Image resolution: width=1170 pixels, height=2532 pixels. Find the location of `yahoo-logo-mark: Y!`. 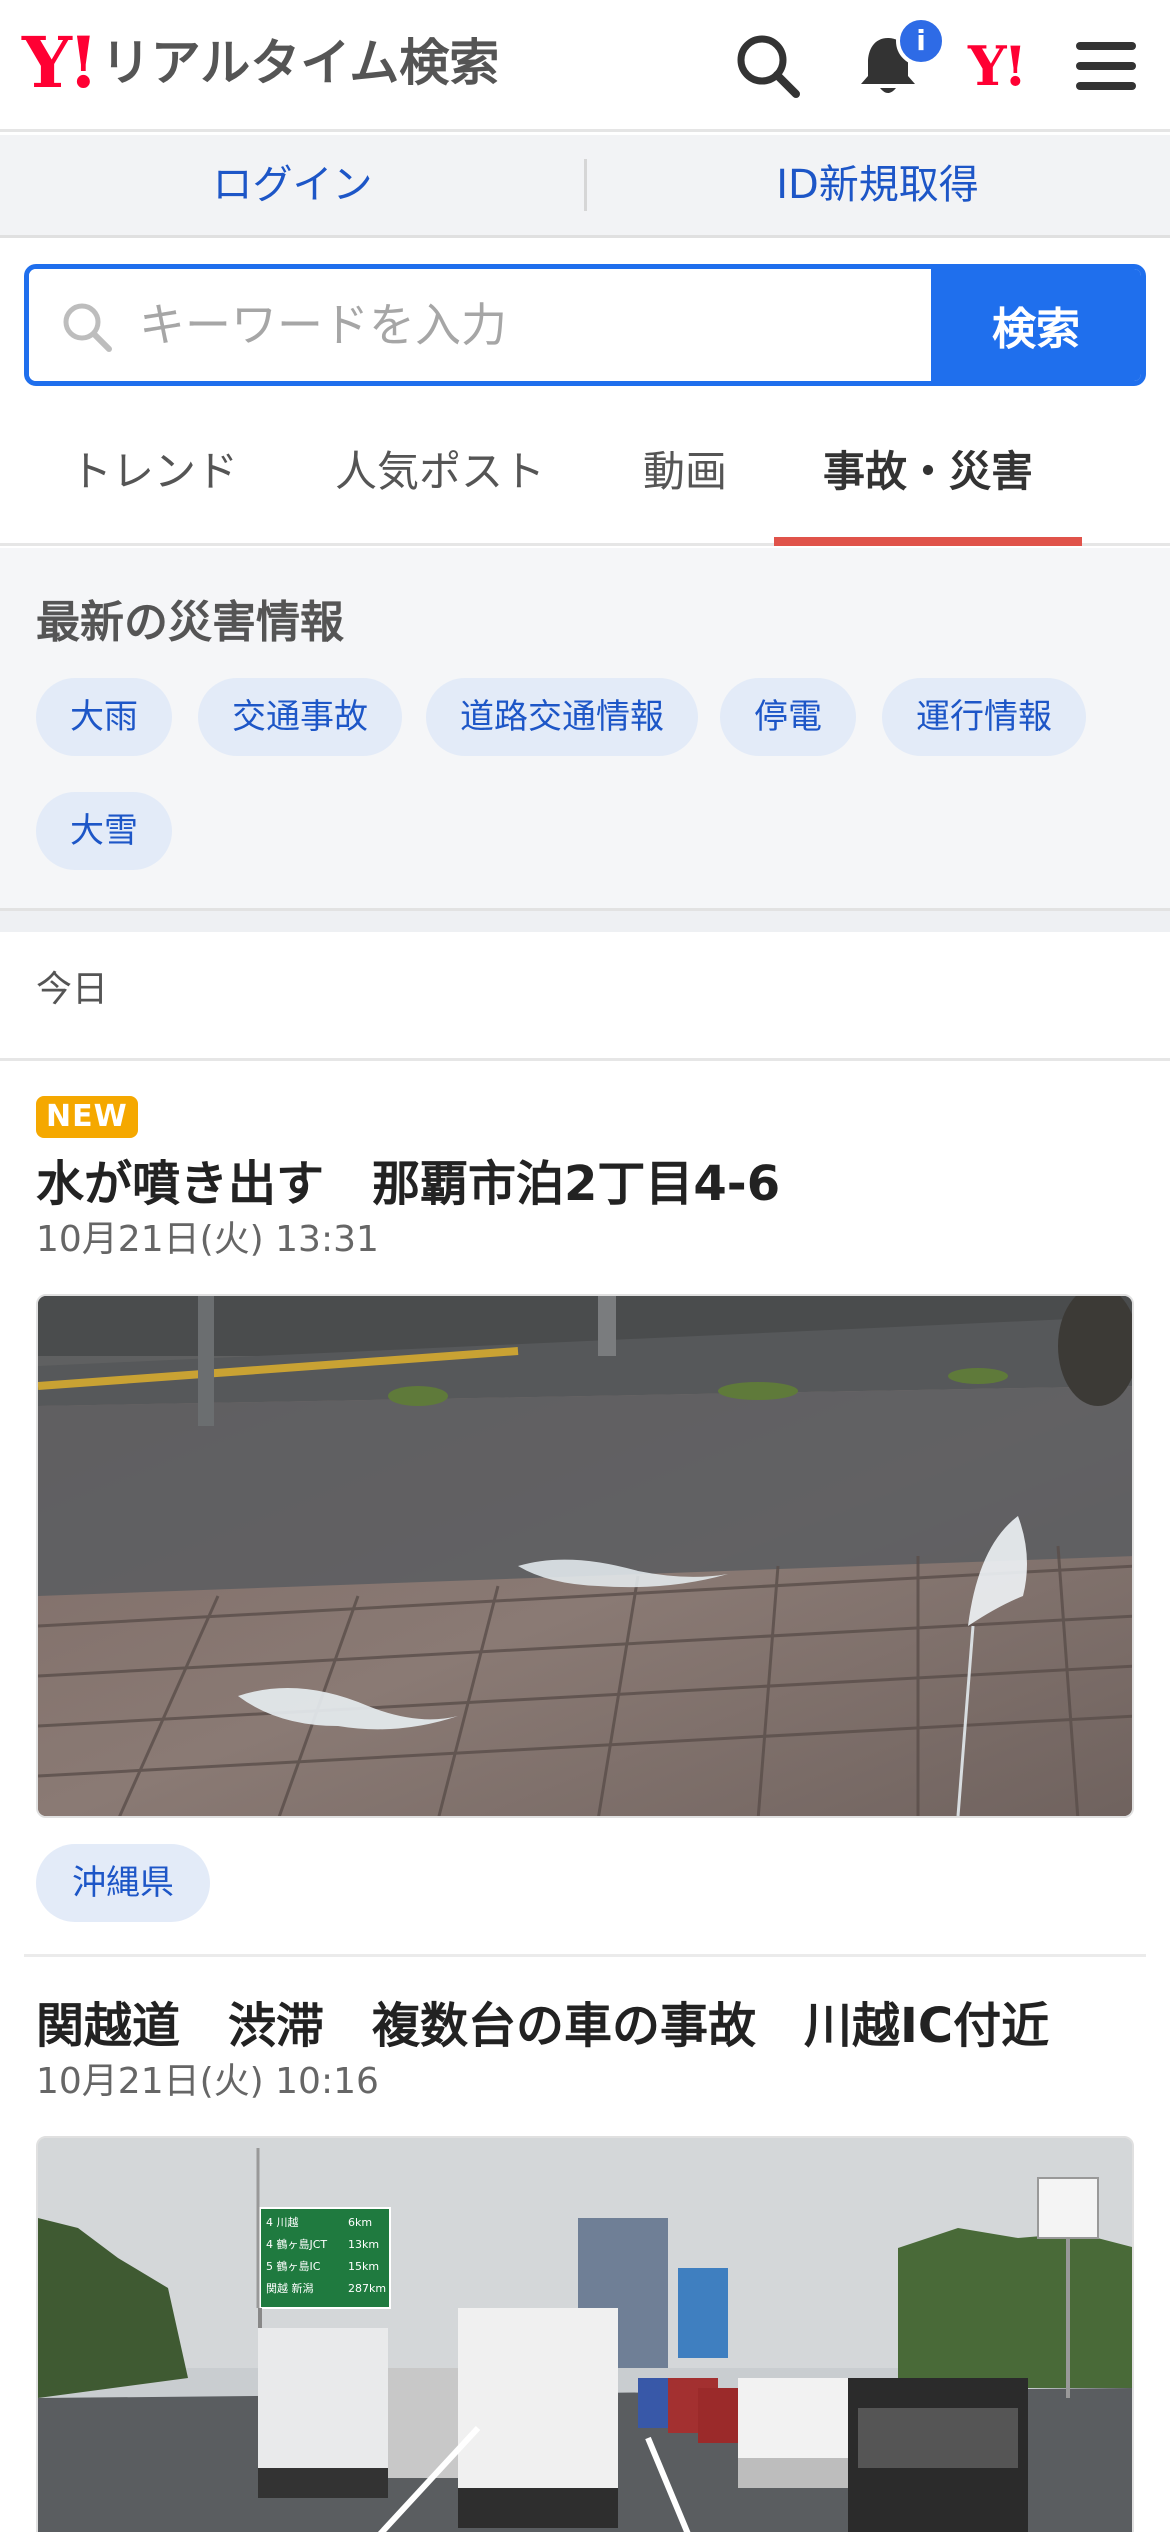

yahoo-logo-mark: Y! is located at coordinates (60, 62).